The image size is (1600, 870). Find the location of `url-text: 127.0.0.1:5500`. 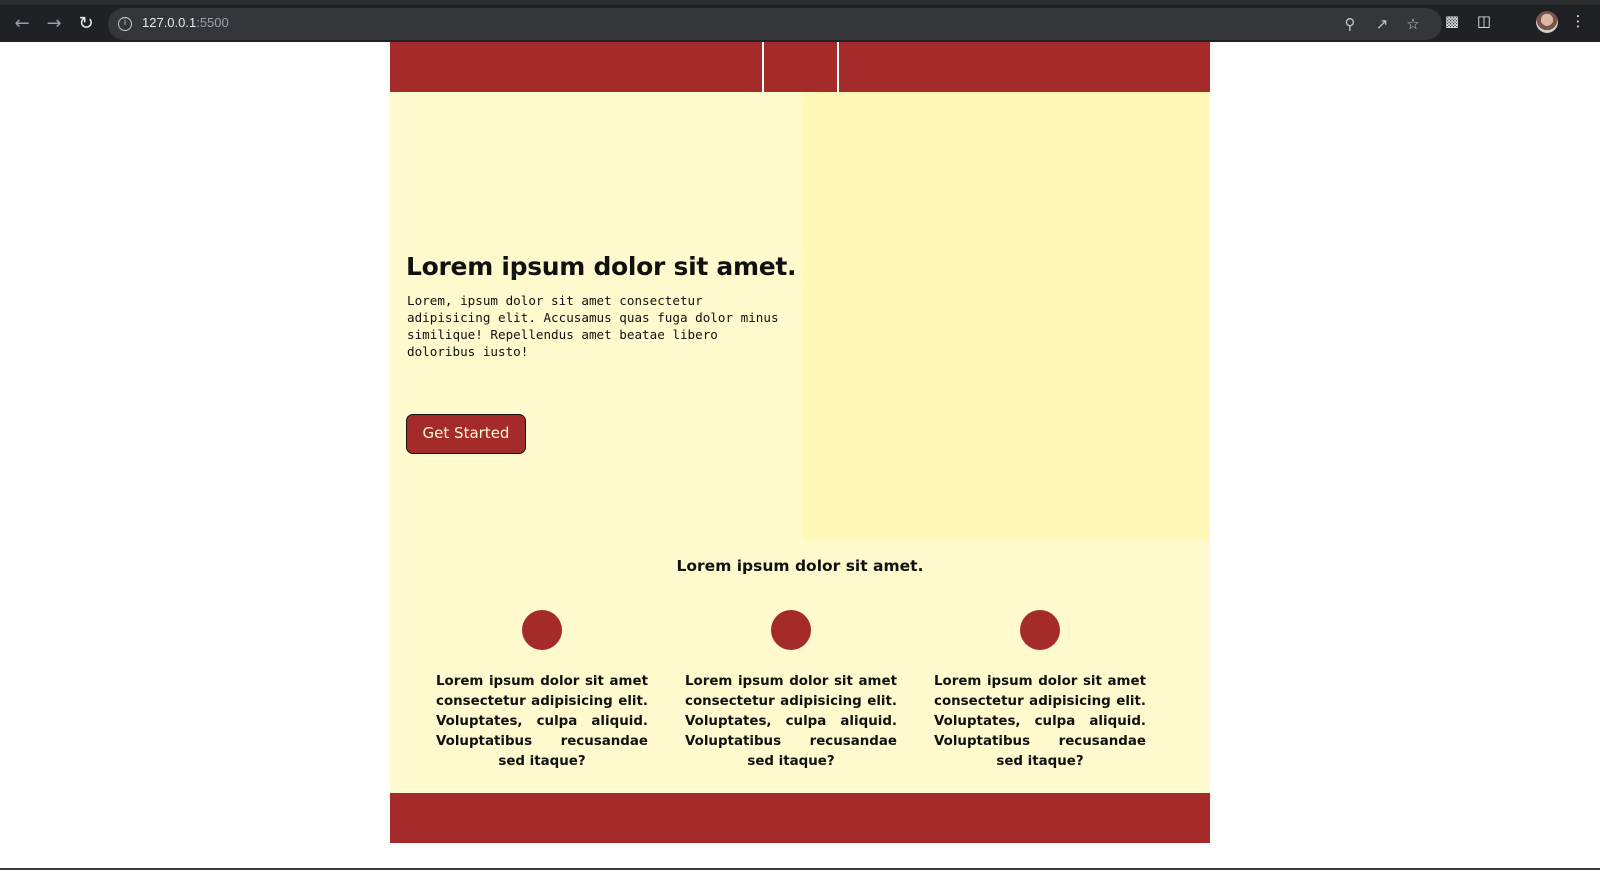

url-text: 127.0.0.1:5500 is located at coordinates (185, 22).